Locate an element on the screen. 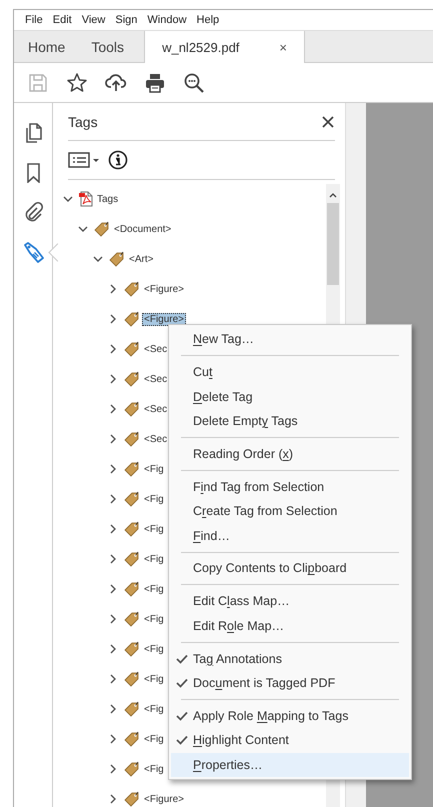  options-menu-icon is located at coordinates (84, 160).